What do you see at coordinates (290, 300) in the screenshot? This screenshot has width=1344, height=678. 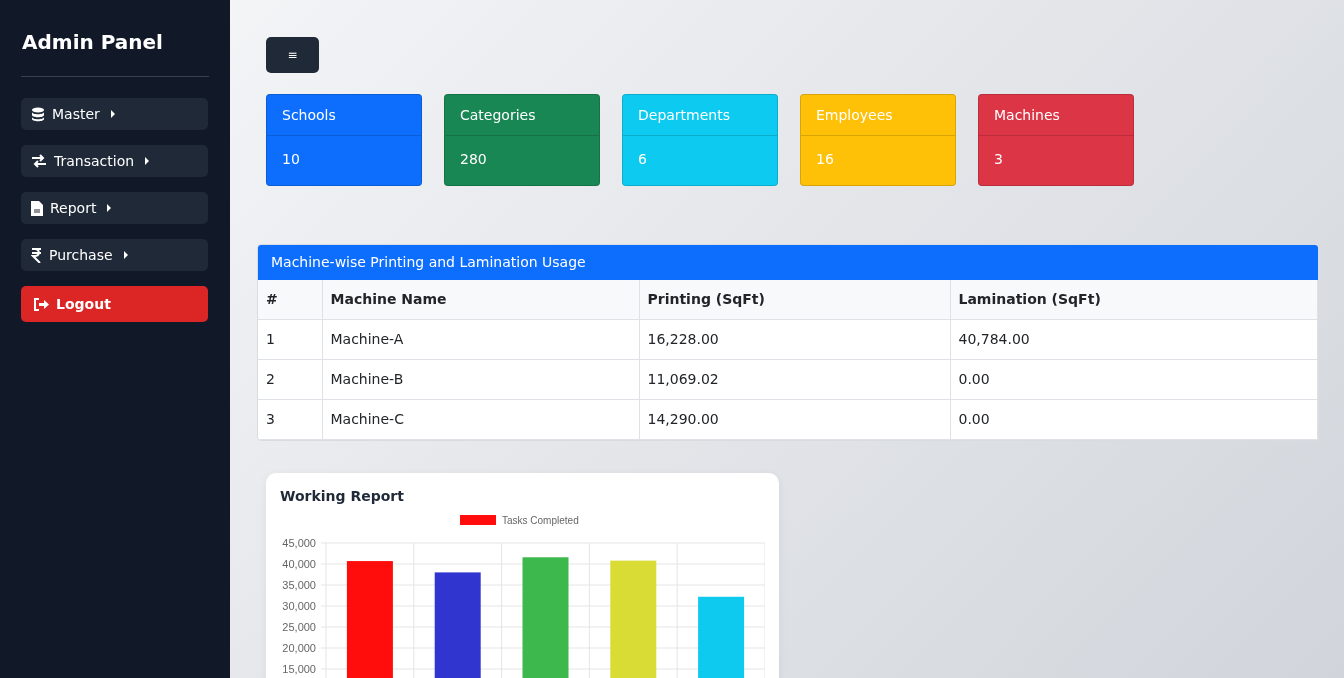 I see `column-header: #` at bounding box center [290, 300].